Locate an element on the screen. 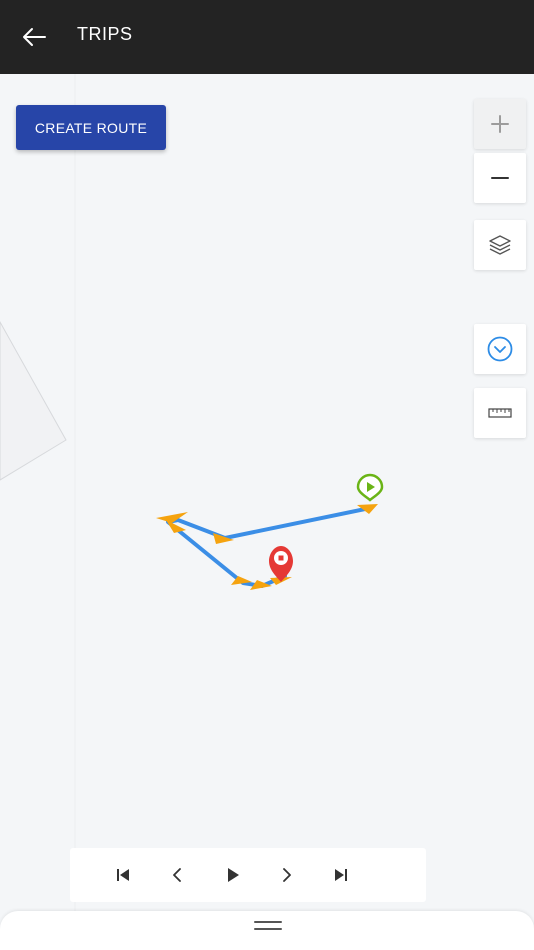 The height and width of the screenshot is (950, 534). bottom-sheet is located at coordinates (267, 930).